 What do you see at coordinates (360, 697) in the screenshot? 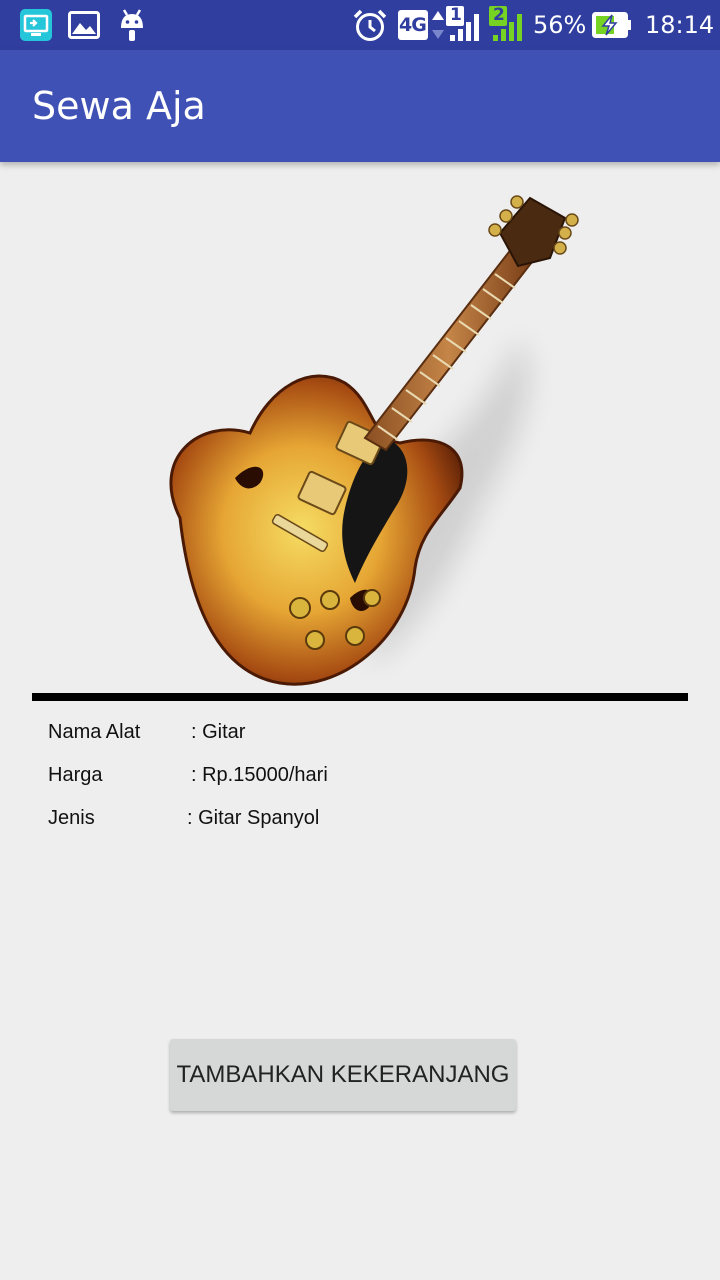
I see `divider` at bounding box center [360, 697].